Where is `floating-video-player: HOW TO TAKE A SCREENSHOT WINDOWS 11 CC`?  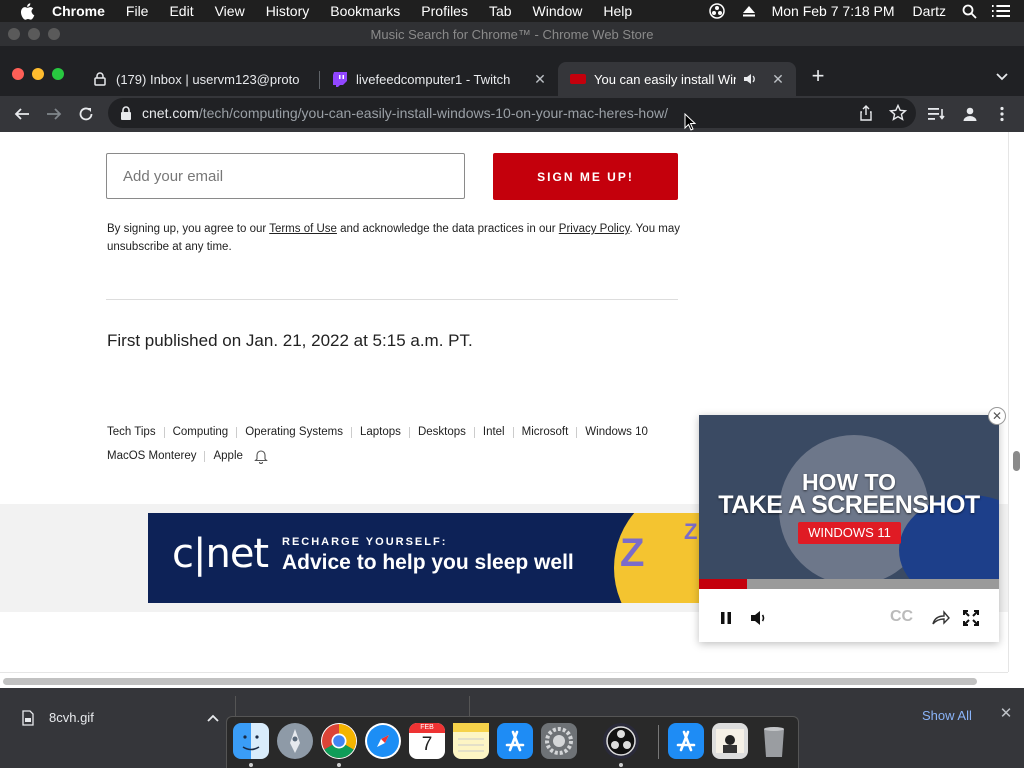
floating-video-player: HOW TO TAKE A SCREENSHOT WINDOWS 11 CC is located at coordinates (849, 528).